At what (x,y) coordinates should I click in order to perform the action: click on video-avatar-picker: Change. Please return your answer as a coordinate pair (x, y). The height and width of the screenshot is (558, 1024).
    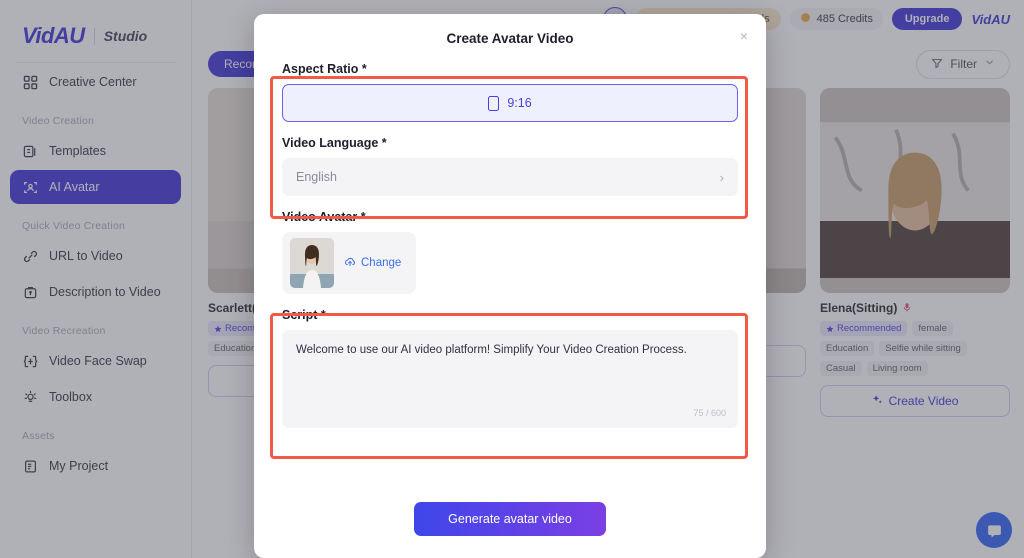
    Looking at the image, I should click on (349, 263).